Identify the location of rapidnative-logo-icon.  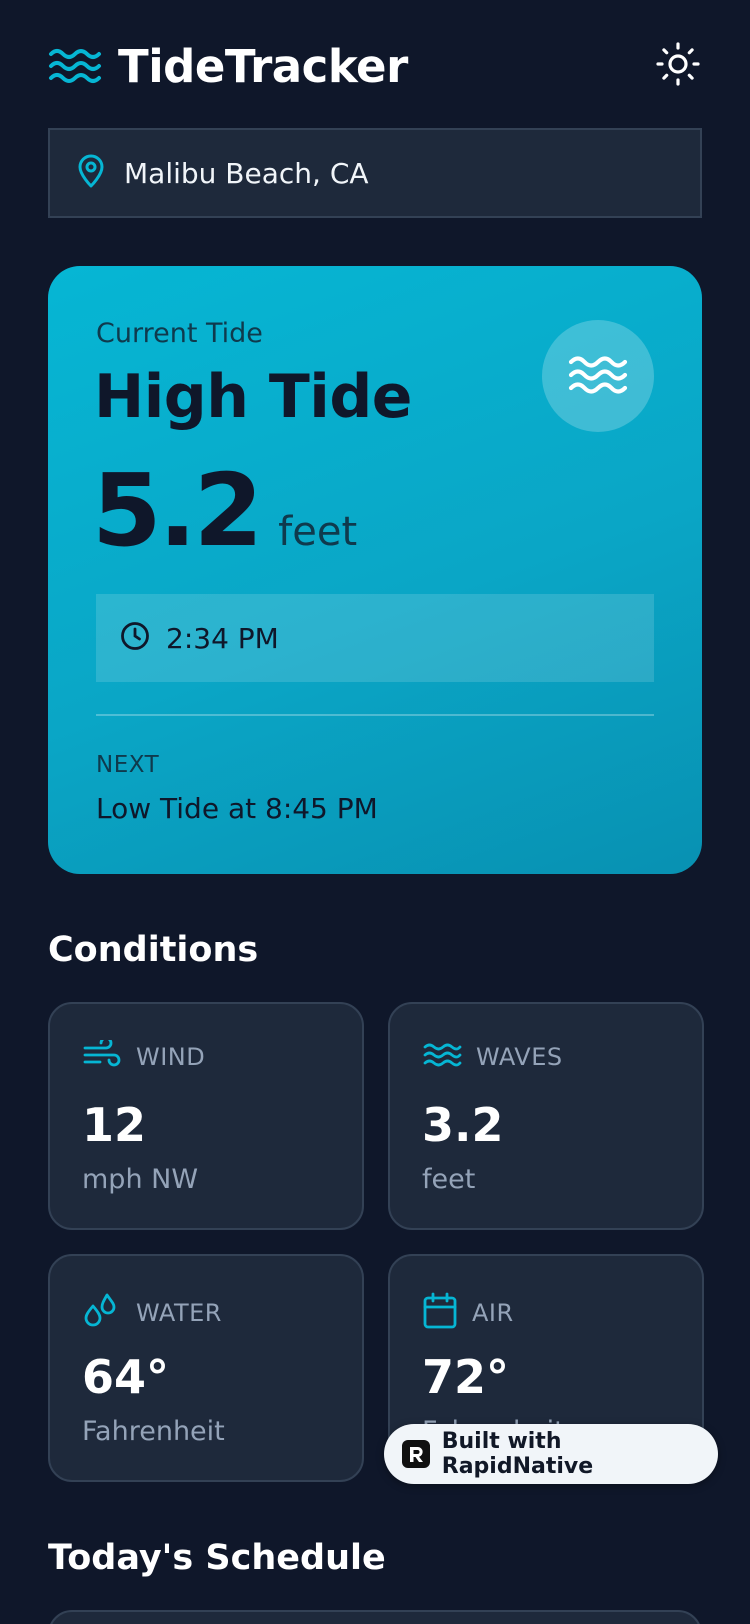
(416, 1454).